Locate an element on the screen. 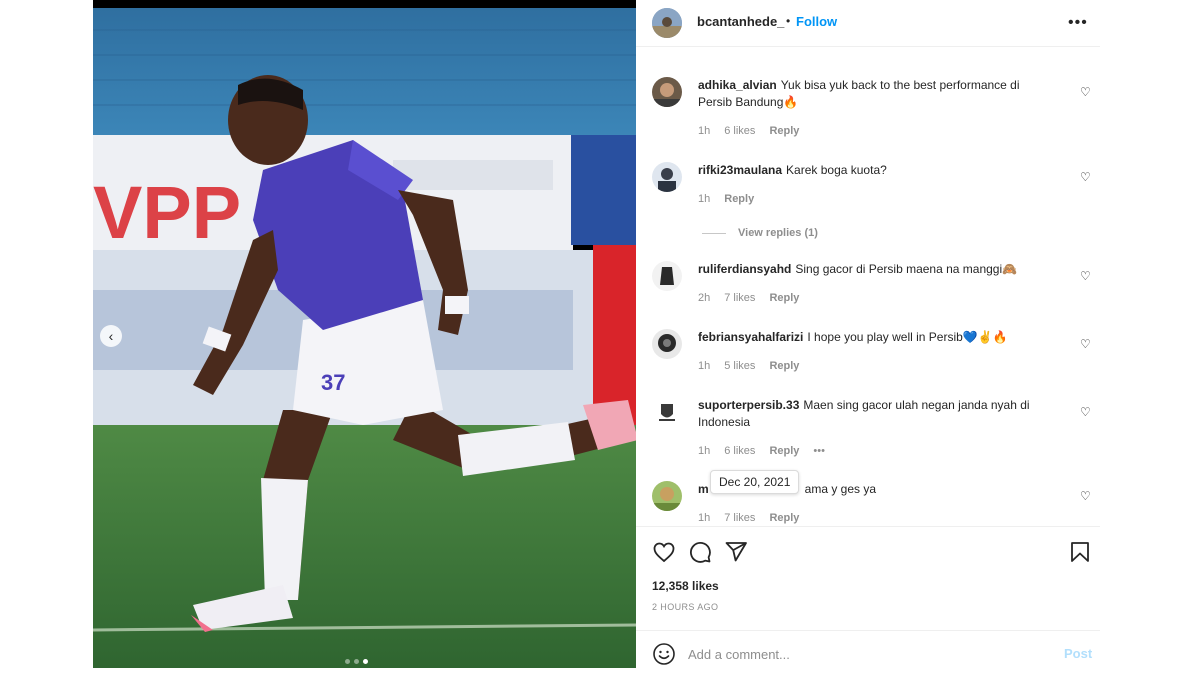  comment-meta: 2h 7 likes Reply is located at coordinates (748, 298).